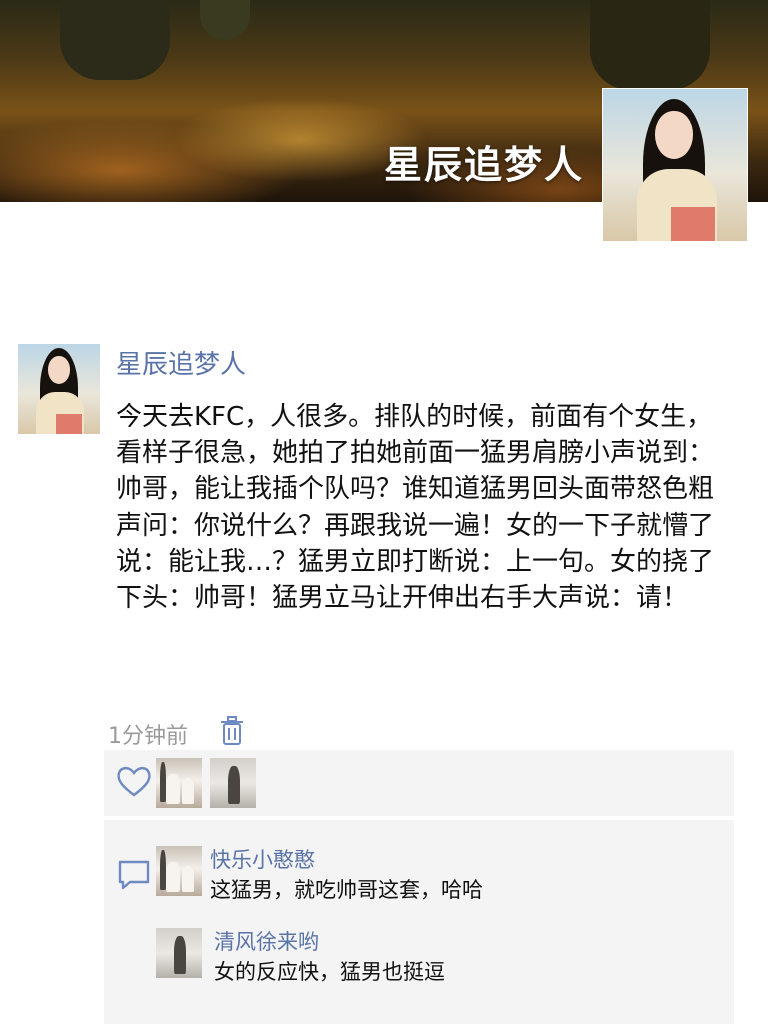  What do you see at coordinates (419, 783) in the screenshot?
I see `likes-panel` at bounding box center [419, 783].